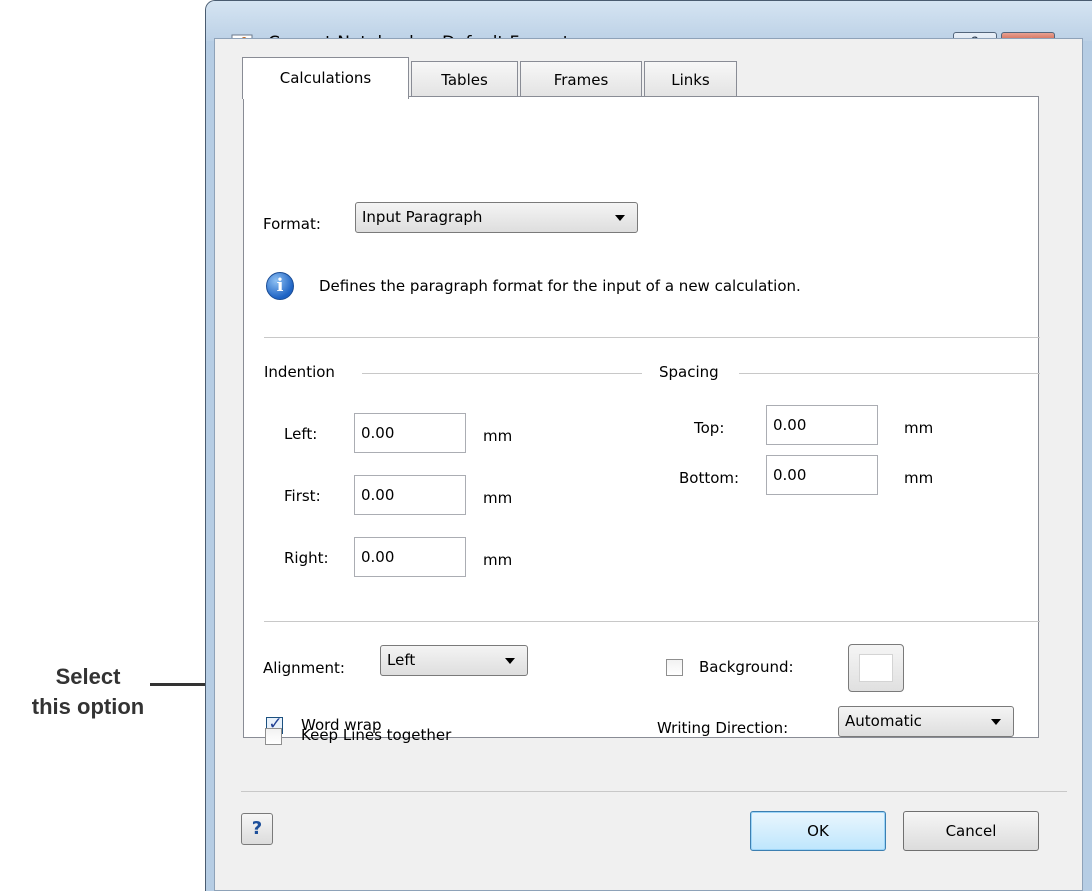  I want to click on tab-calculations-label: Calculations, so click(325, 78).